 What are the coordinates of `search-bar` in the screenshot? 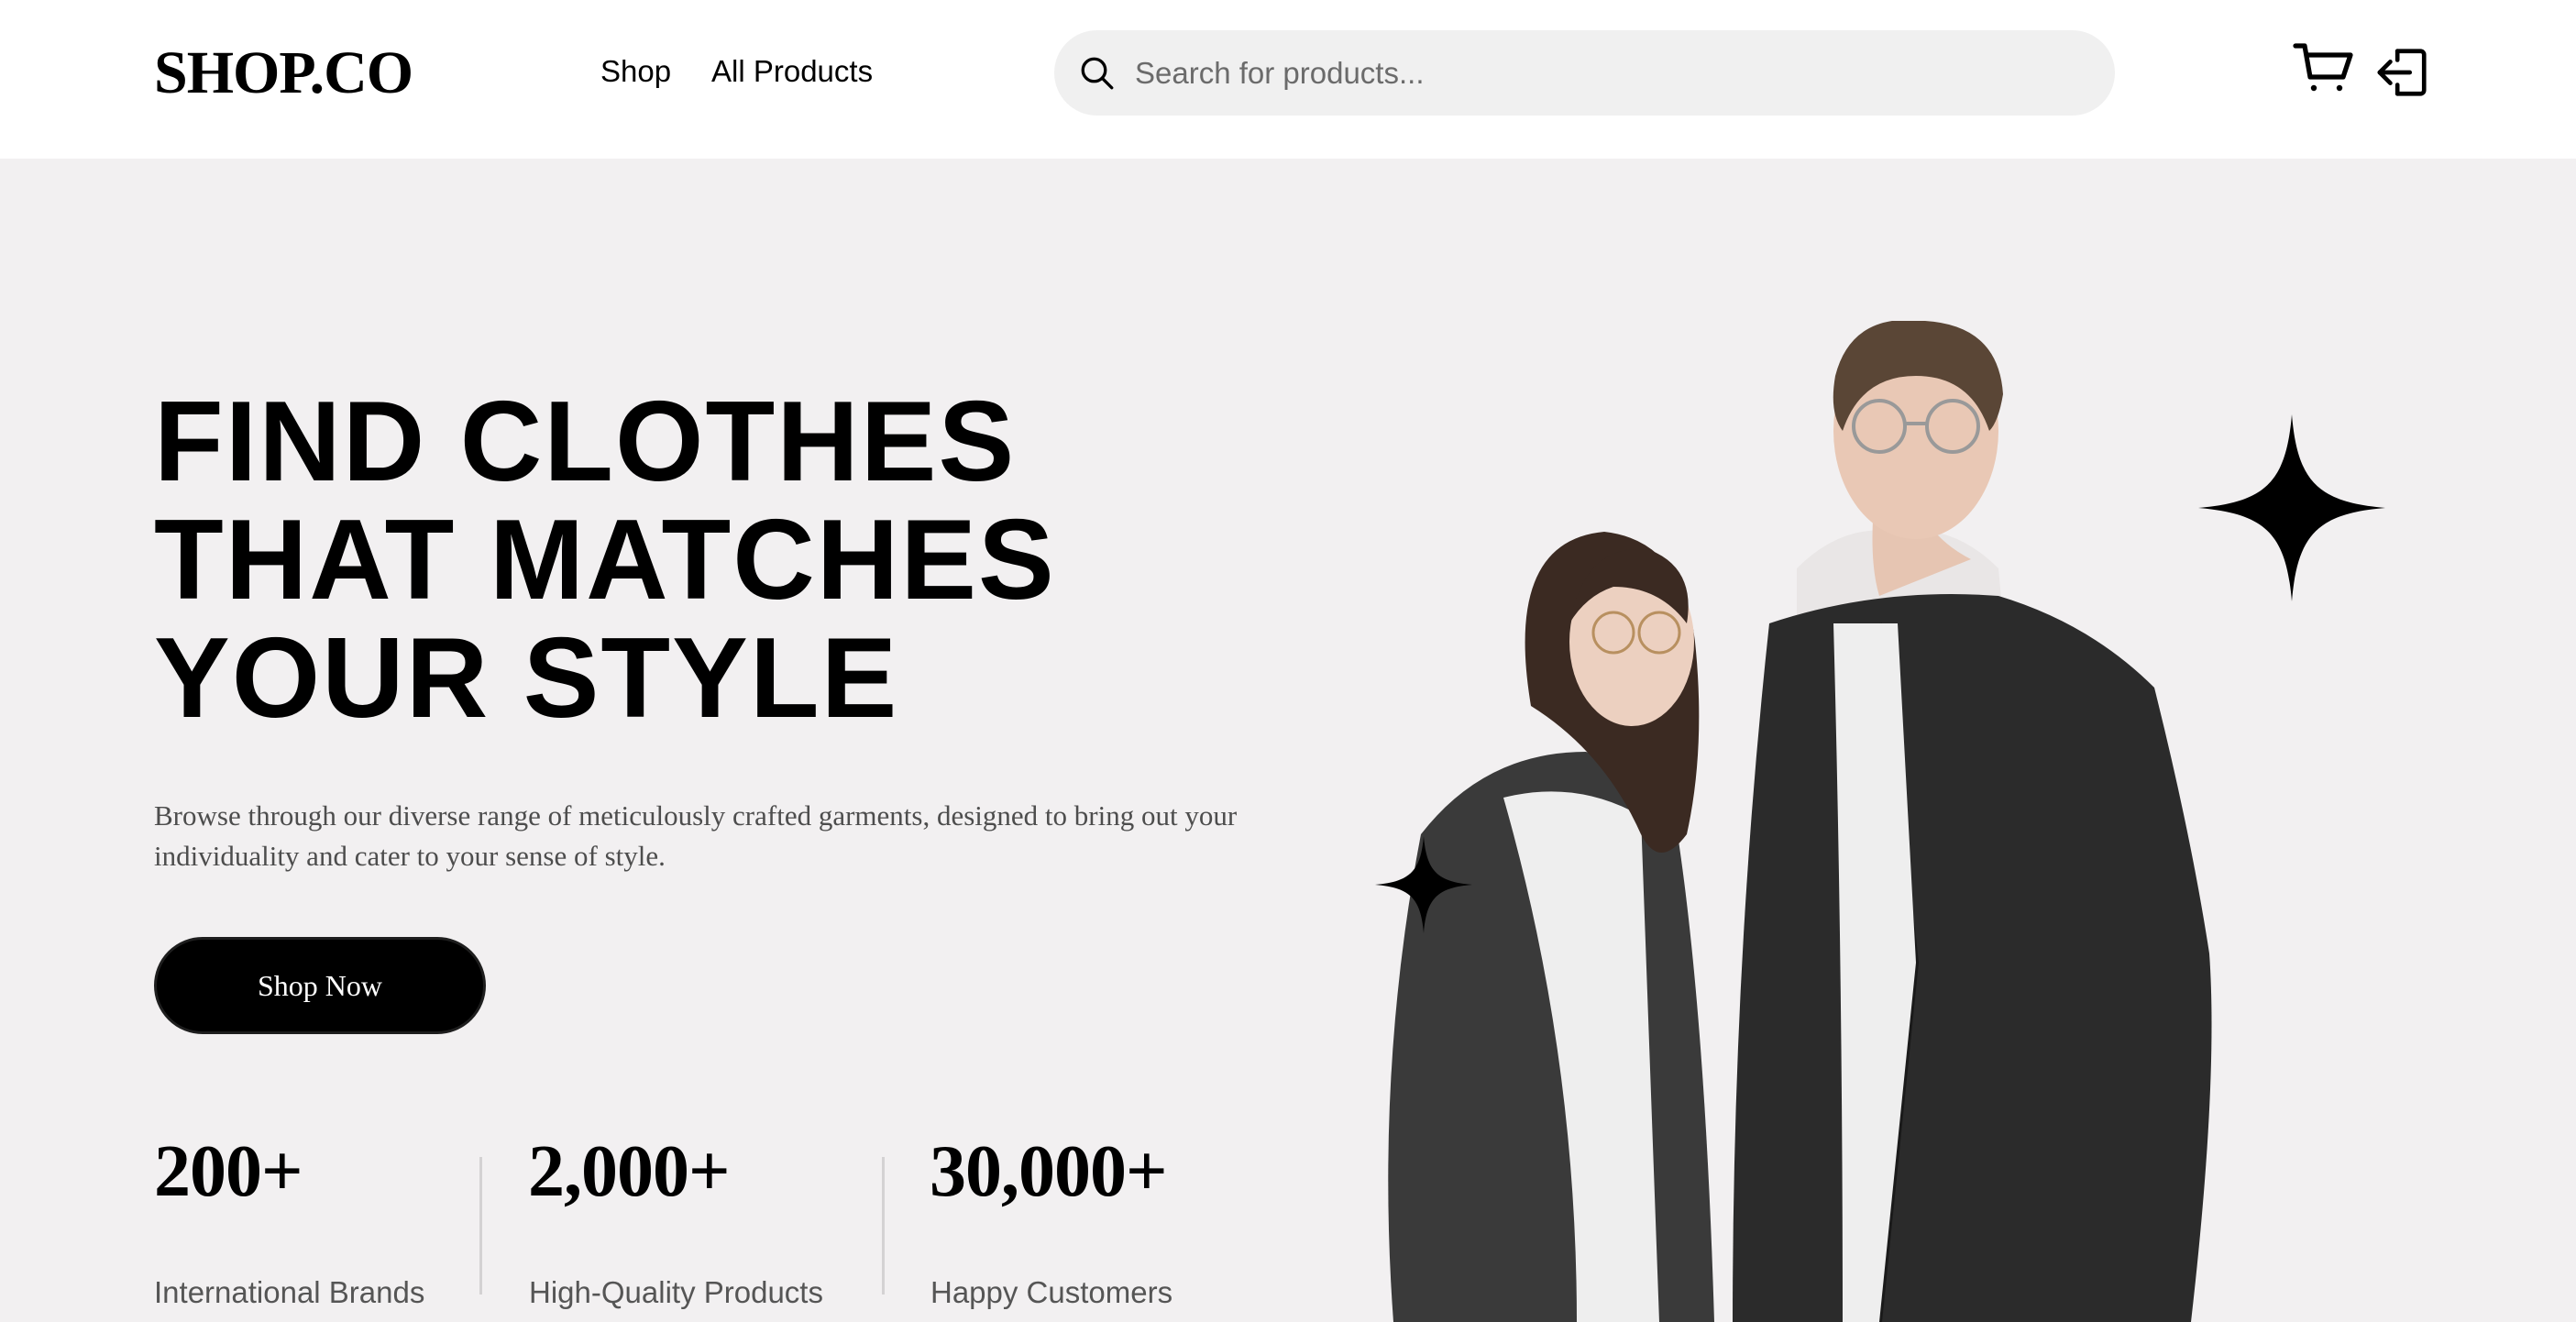 It's located at (1585, 73).